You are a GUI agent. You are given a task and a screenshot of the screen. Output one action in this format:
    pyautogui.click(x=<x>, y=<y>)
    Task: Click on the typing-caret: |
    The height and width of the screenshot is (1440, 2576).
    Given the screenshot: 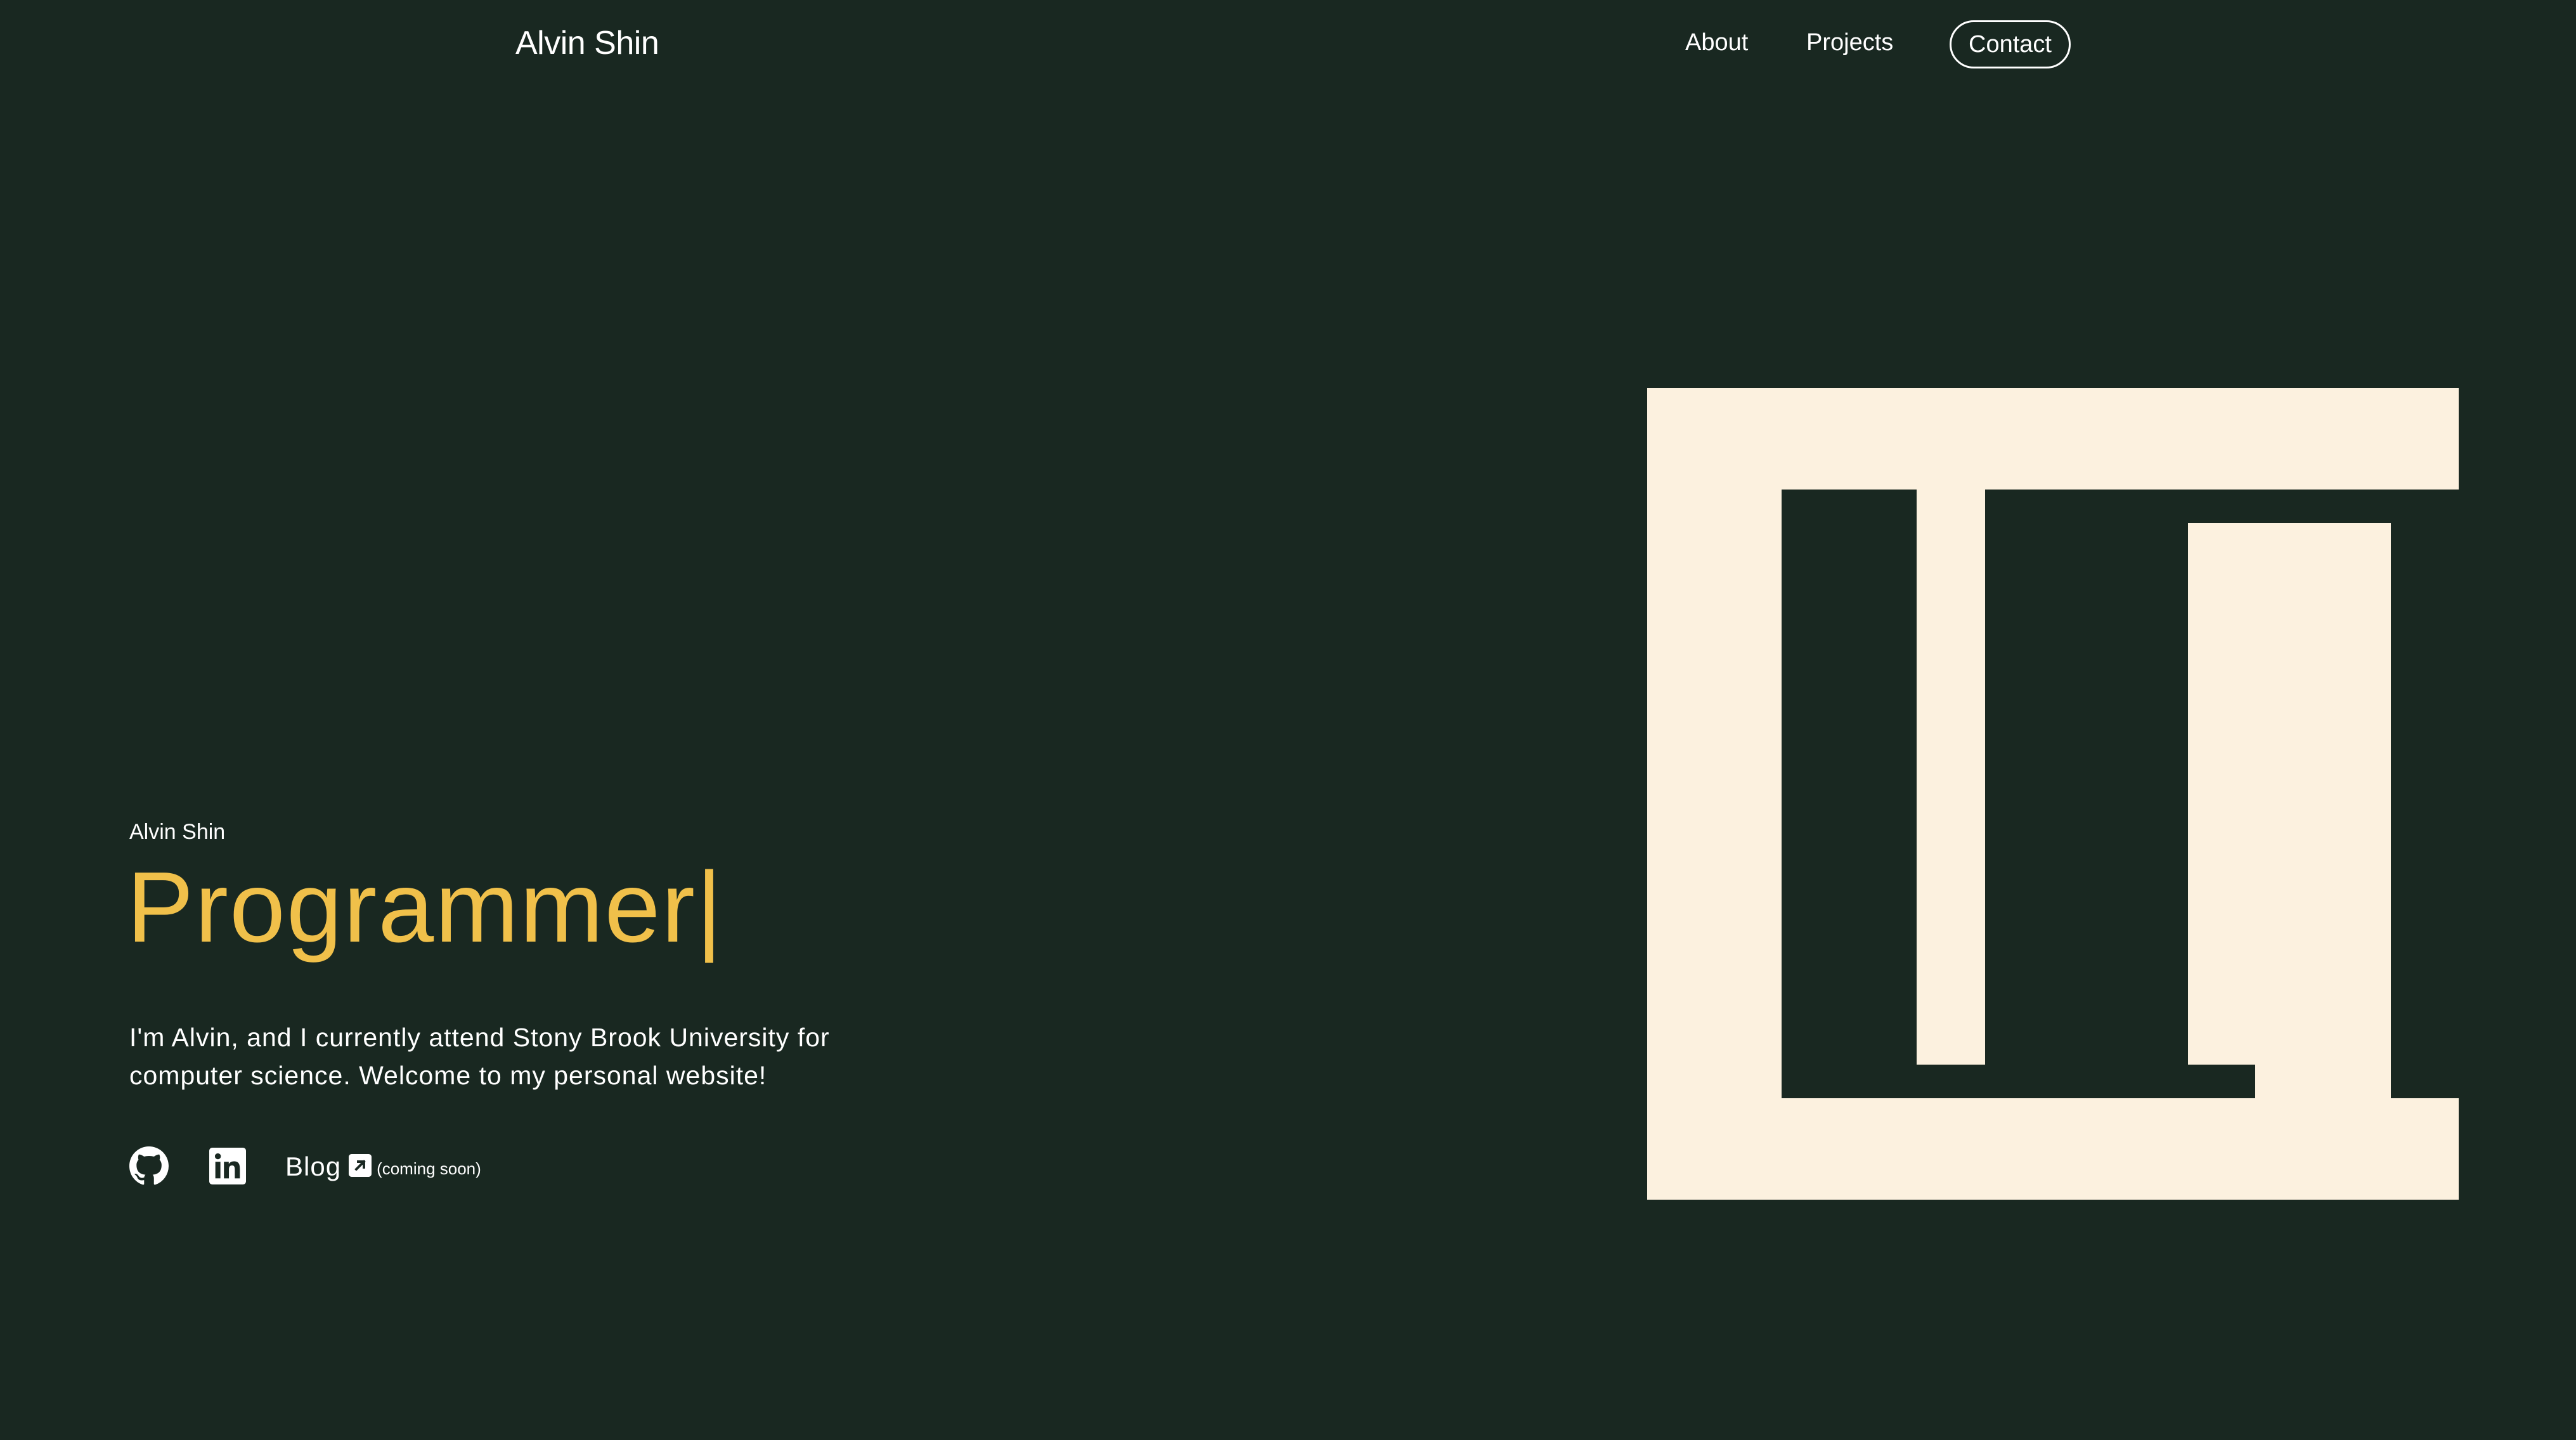 What is the action you would take?
    pyautogui.click(x=709, y=907)
    